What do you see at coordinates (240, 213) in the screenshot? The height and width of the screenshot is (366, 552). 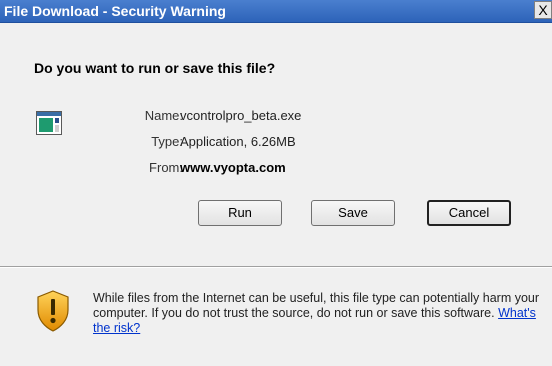 I see `run-button: Run` at bounding box center [240, 213].